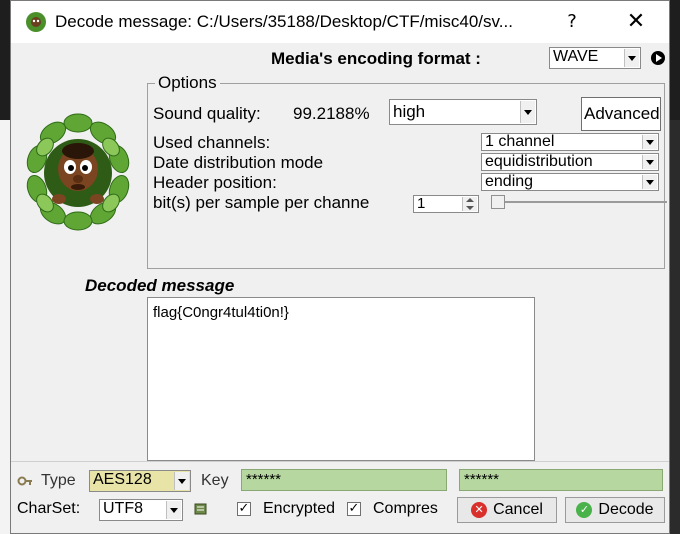 Image resolution: width=680 pixels, height=534 pixels. Describe the element at coordinates (187, 83) in the screenshot. I see `options-title: Options` at that location.